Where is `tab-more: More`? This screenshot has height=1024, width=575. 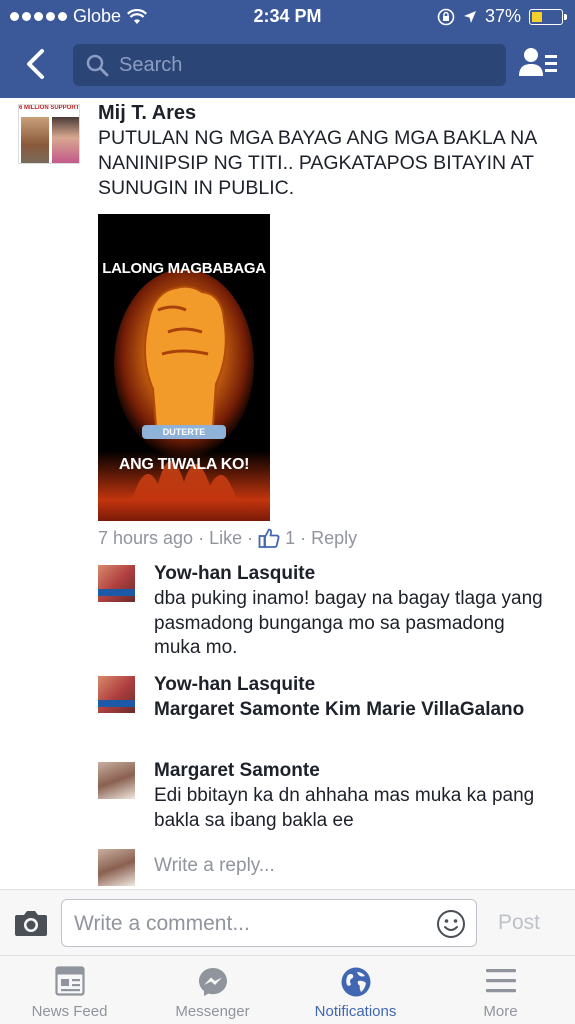 tab-more: More is located at coordinates (500, 990).